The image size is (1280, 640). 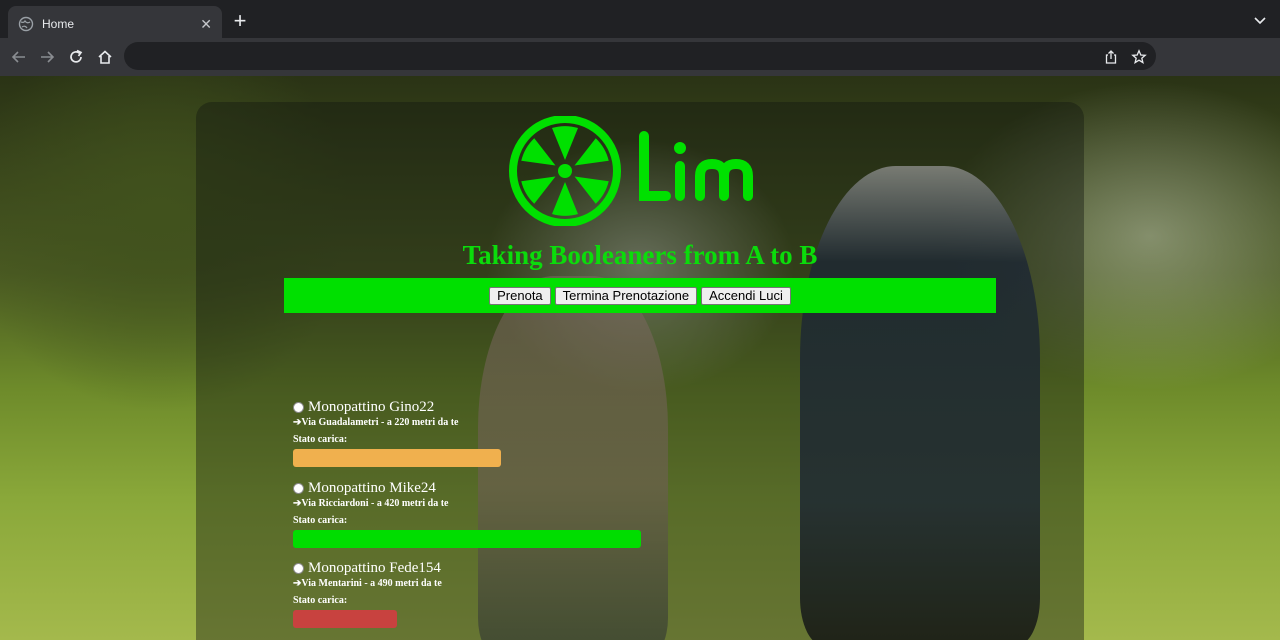 What do you see at coordinates (58, 24) in the screenshot?
I see `tab-title: Home` at bounding box center [58, 24].